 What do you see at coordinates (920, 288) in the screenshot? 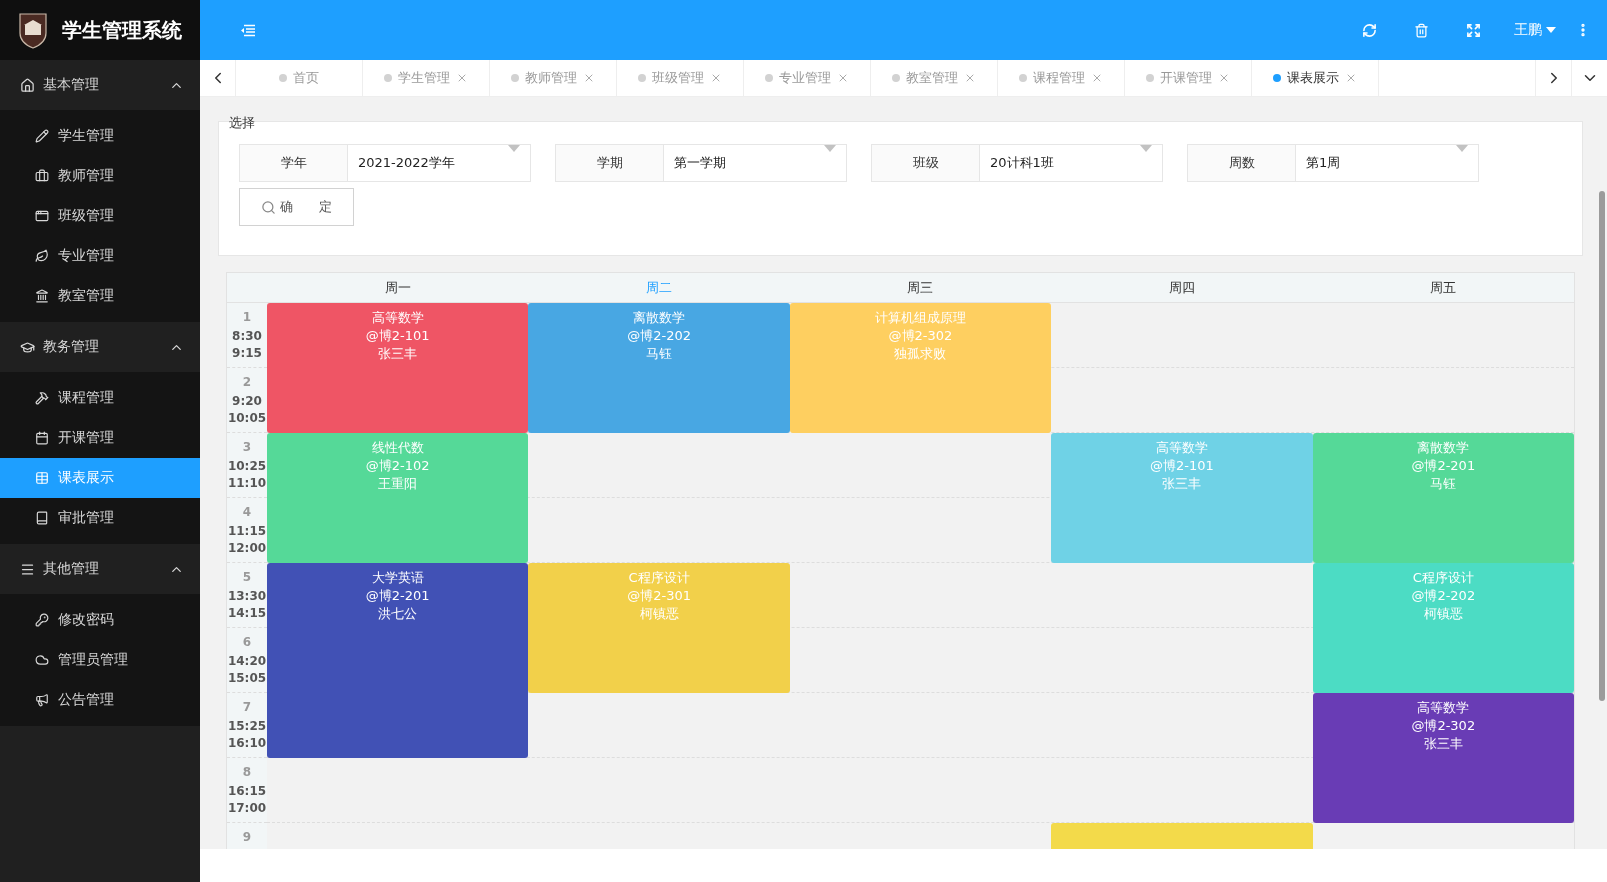
I see `day-header: 周三` at bounding box center [920, 288].